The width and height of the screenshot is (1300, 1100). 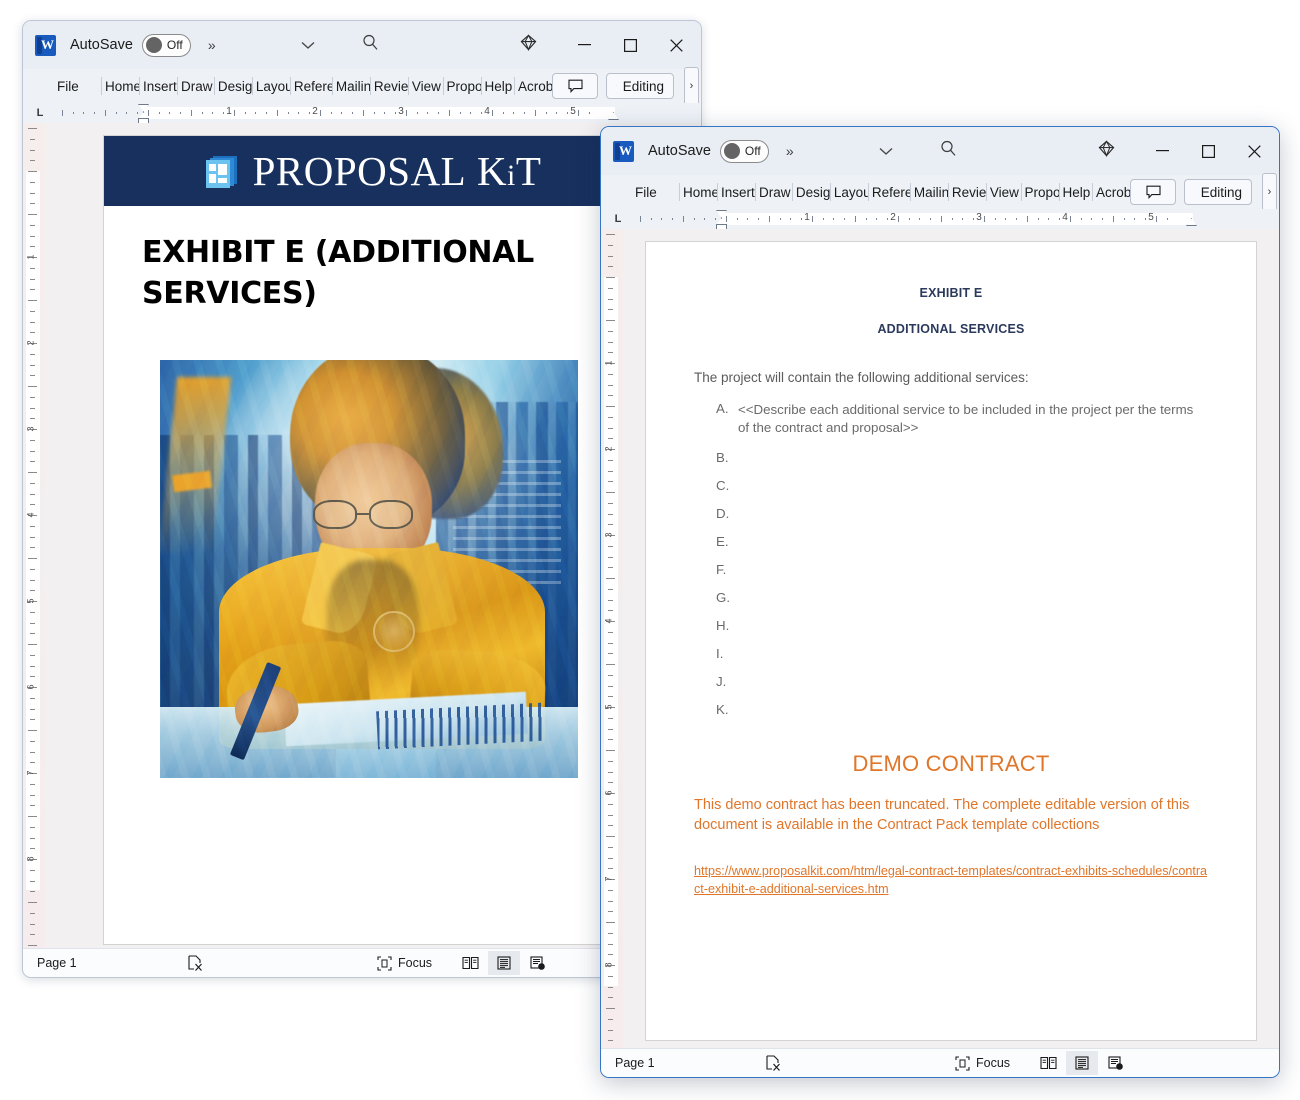 What do you see at coordinates (30, 429) in the screenshot?
I see `ruler-number: 3` at bounding box center [30, 429].